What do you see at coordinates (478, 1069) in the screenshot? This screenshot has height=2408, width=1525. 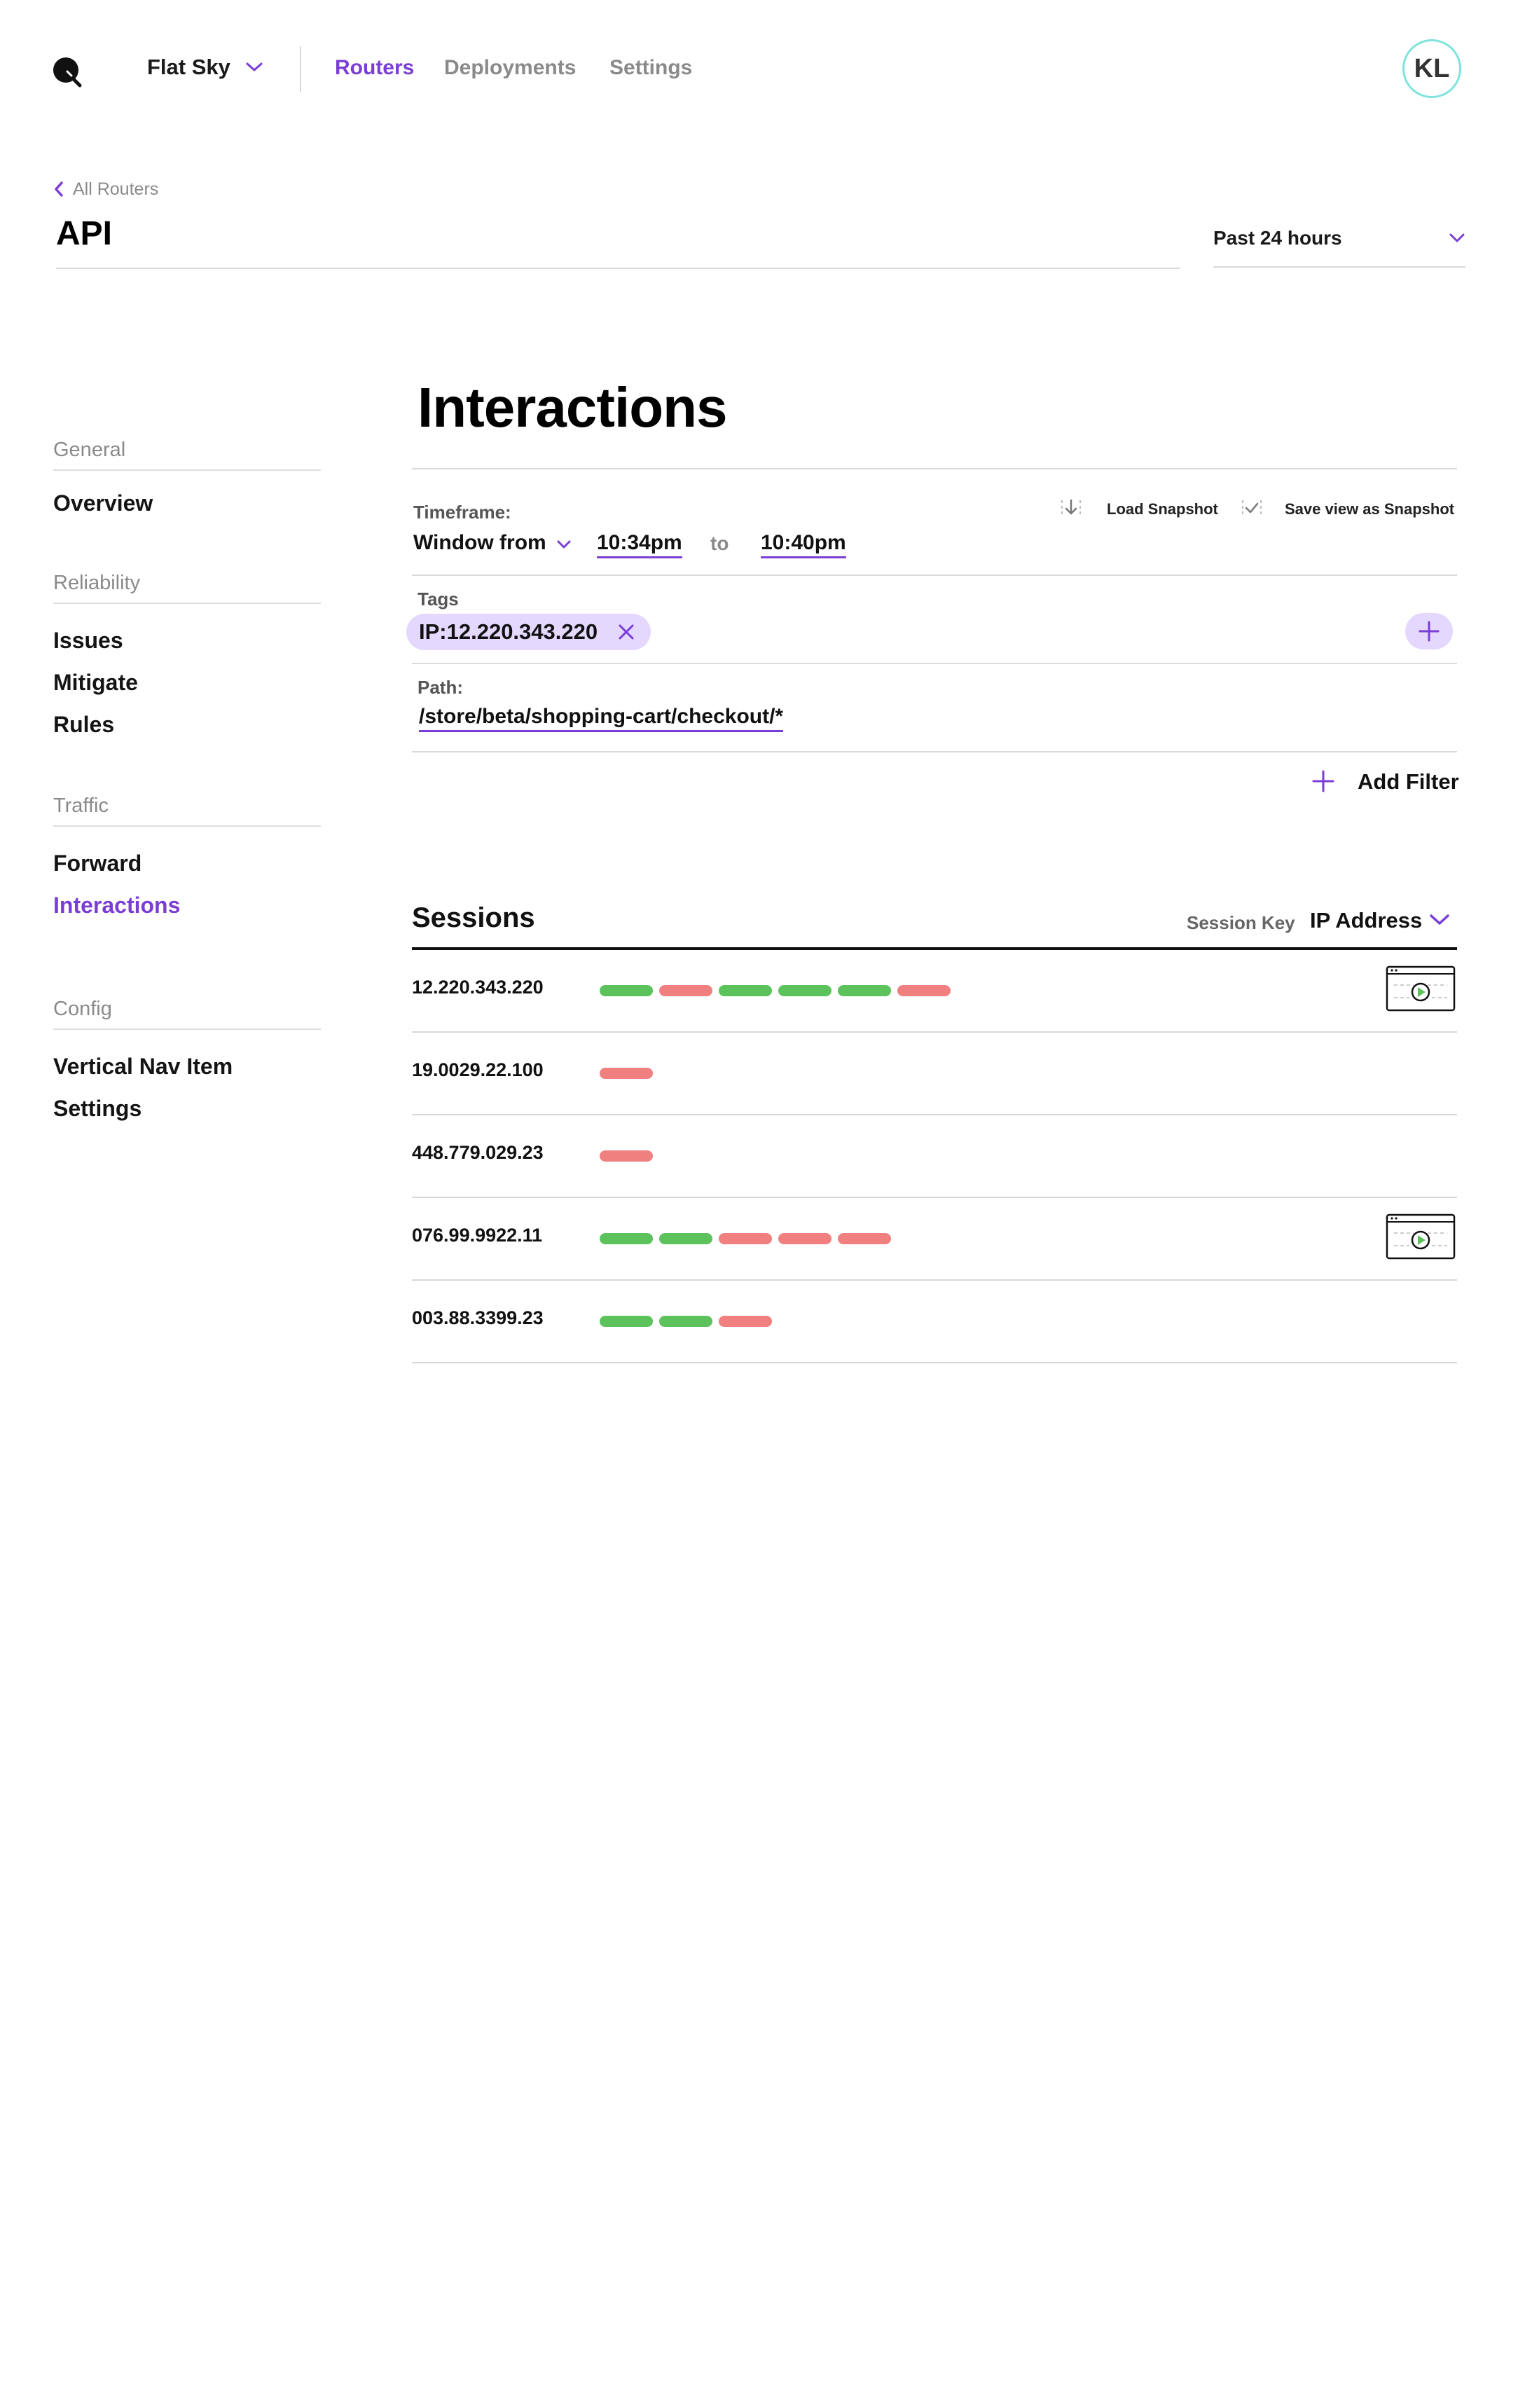 I see `session-ip: 19.0029.22.100` at bounding box center [478, 1069].